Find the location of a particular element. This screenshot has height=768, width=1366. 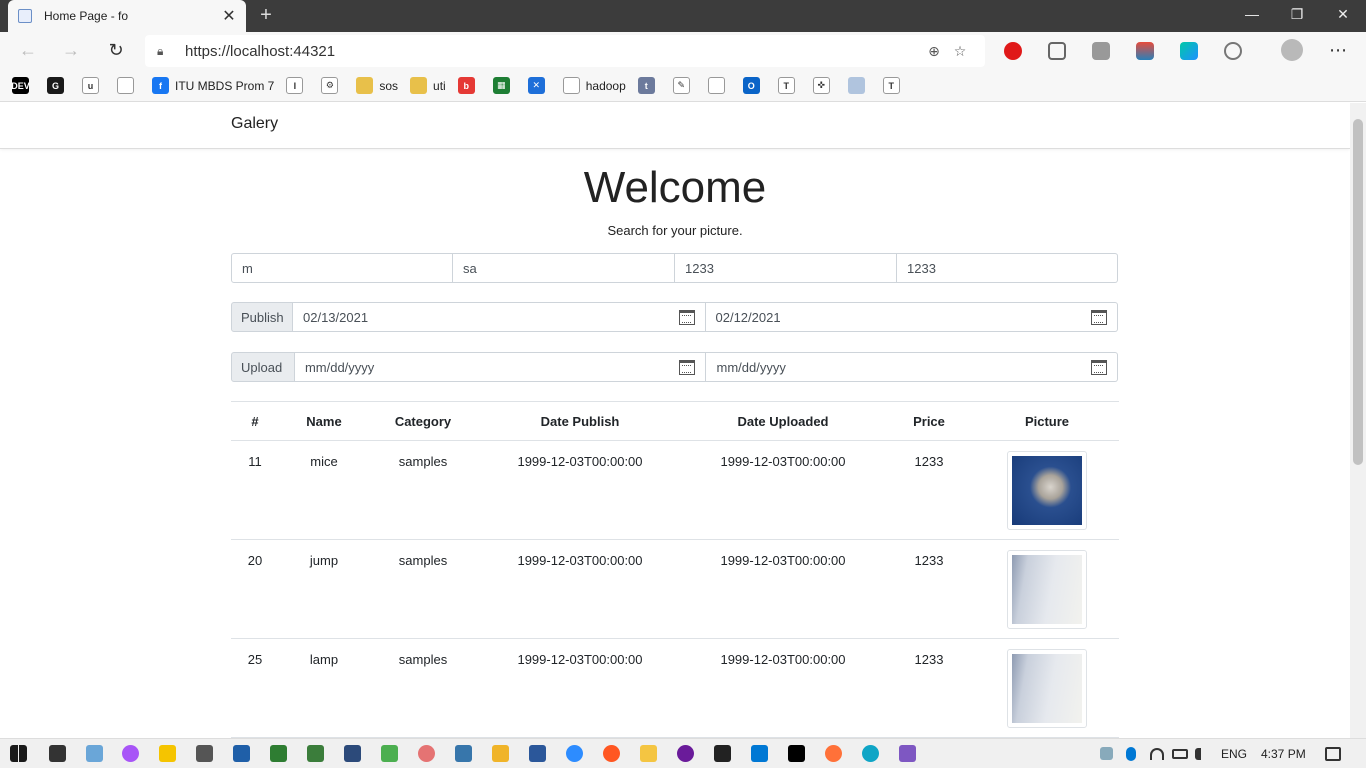

close-window-button: ✕ is located at coordinates (1343, 14).